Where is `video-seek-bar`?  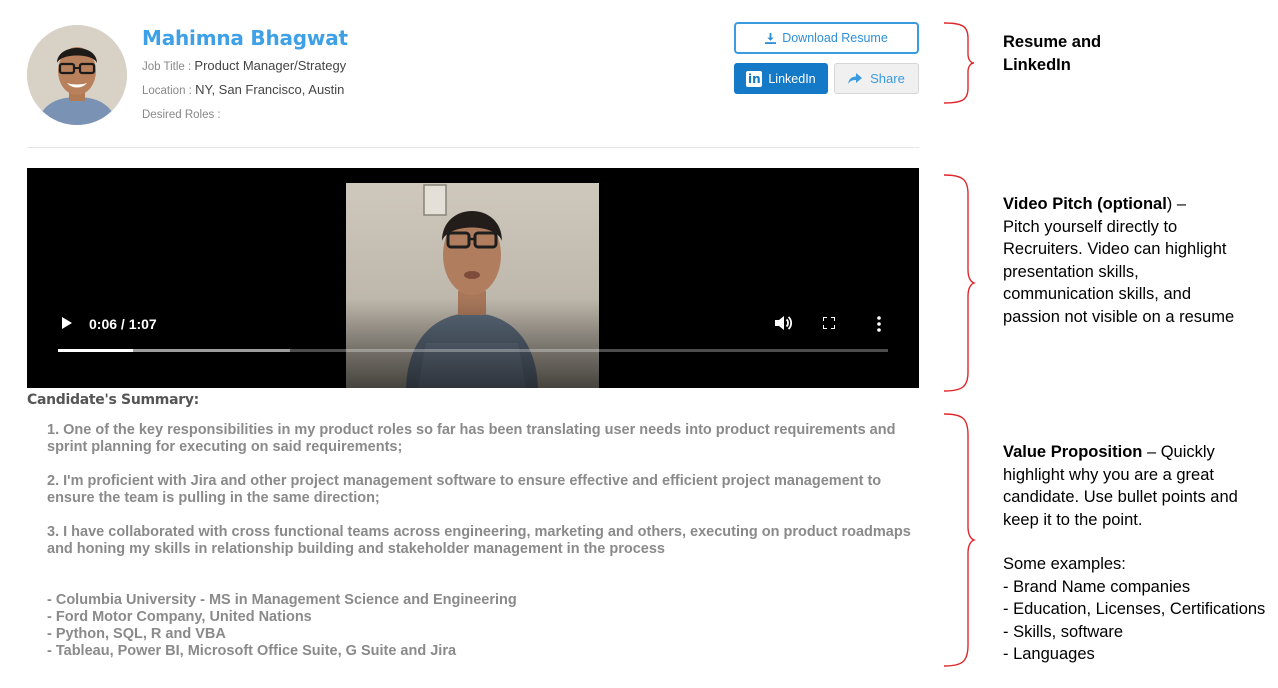 video-seek-bar is located at coordinates (473, 350).